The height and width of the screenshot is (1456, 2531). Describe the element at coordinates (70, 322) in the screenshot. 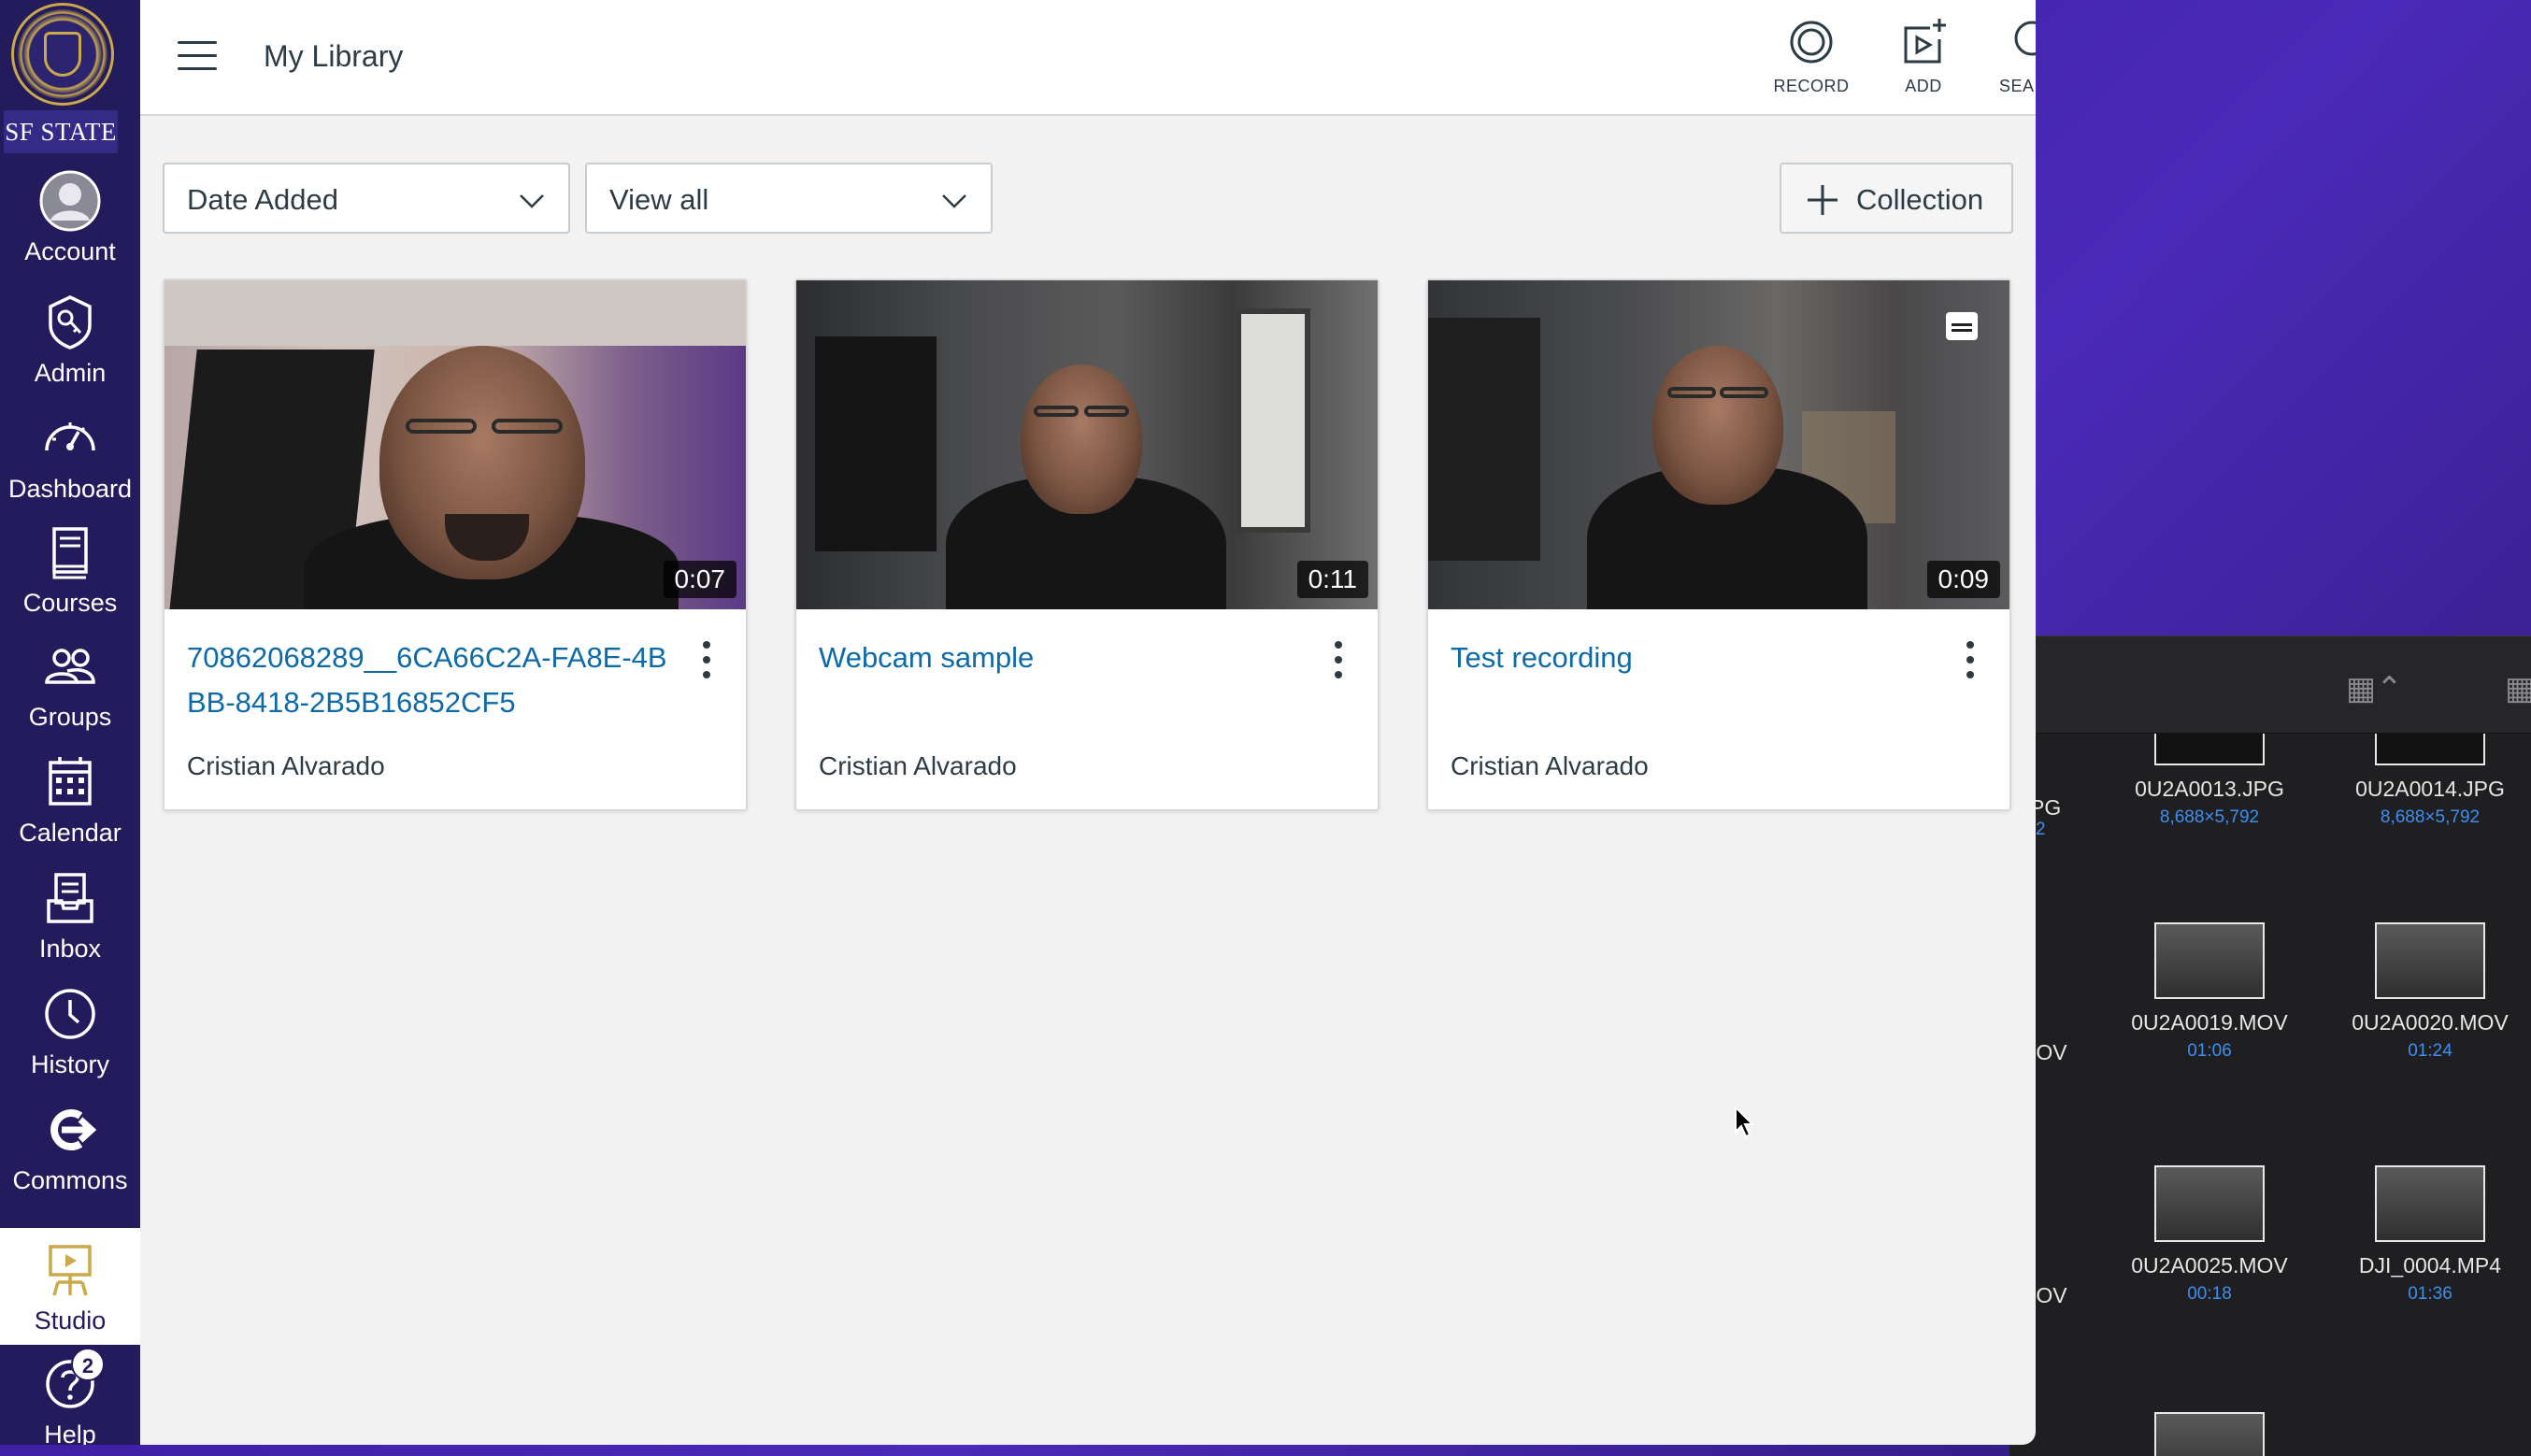

I see `shield-key-icon` at that location.